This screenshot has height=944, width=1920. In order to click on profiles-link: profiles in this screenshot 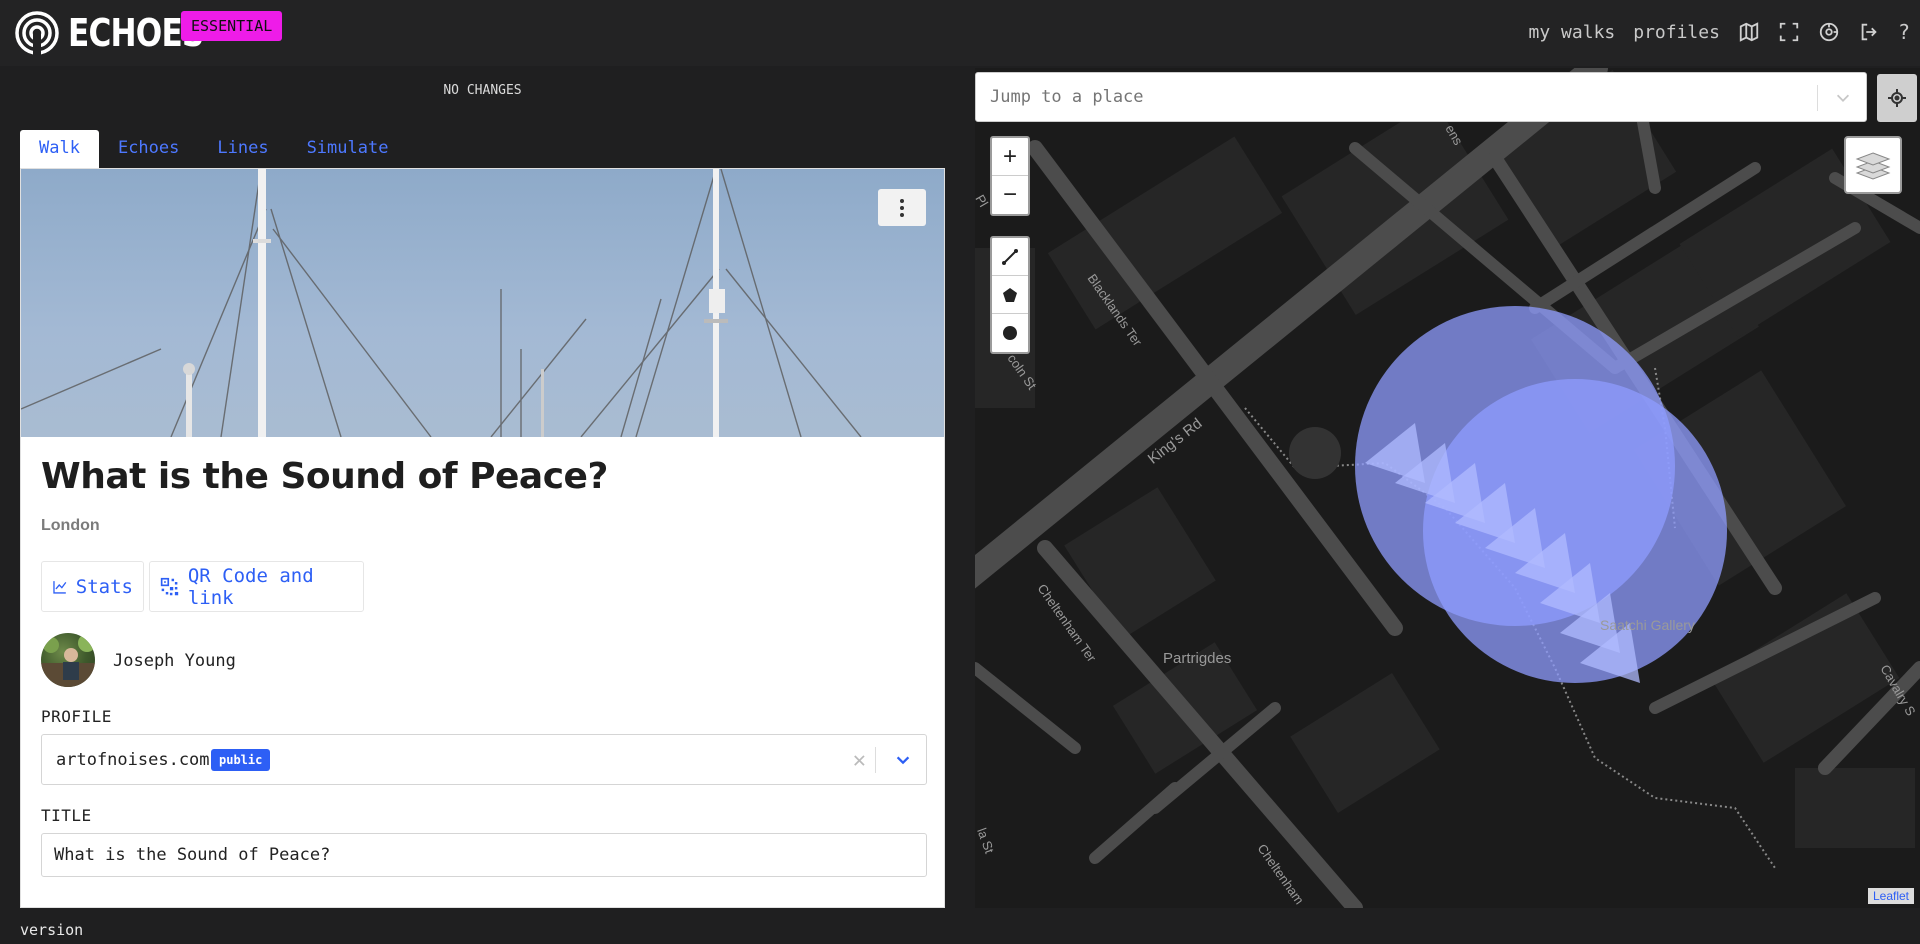, I will do `click(1676, 32)`.